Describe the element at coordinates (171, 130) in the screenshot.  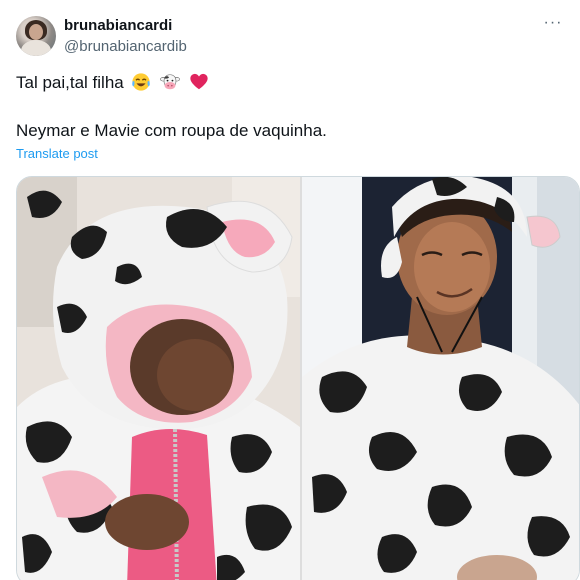
I see `post-text-line-2: Neymar e Mavie com roupa de vaquinha.` at that location.